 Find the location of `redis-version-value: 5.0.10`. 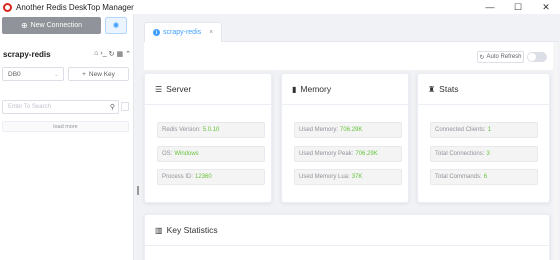

redis-version-value: 5.0.10 is located at coordinates (211, 130).